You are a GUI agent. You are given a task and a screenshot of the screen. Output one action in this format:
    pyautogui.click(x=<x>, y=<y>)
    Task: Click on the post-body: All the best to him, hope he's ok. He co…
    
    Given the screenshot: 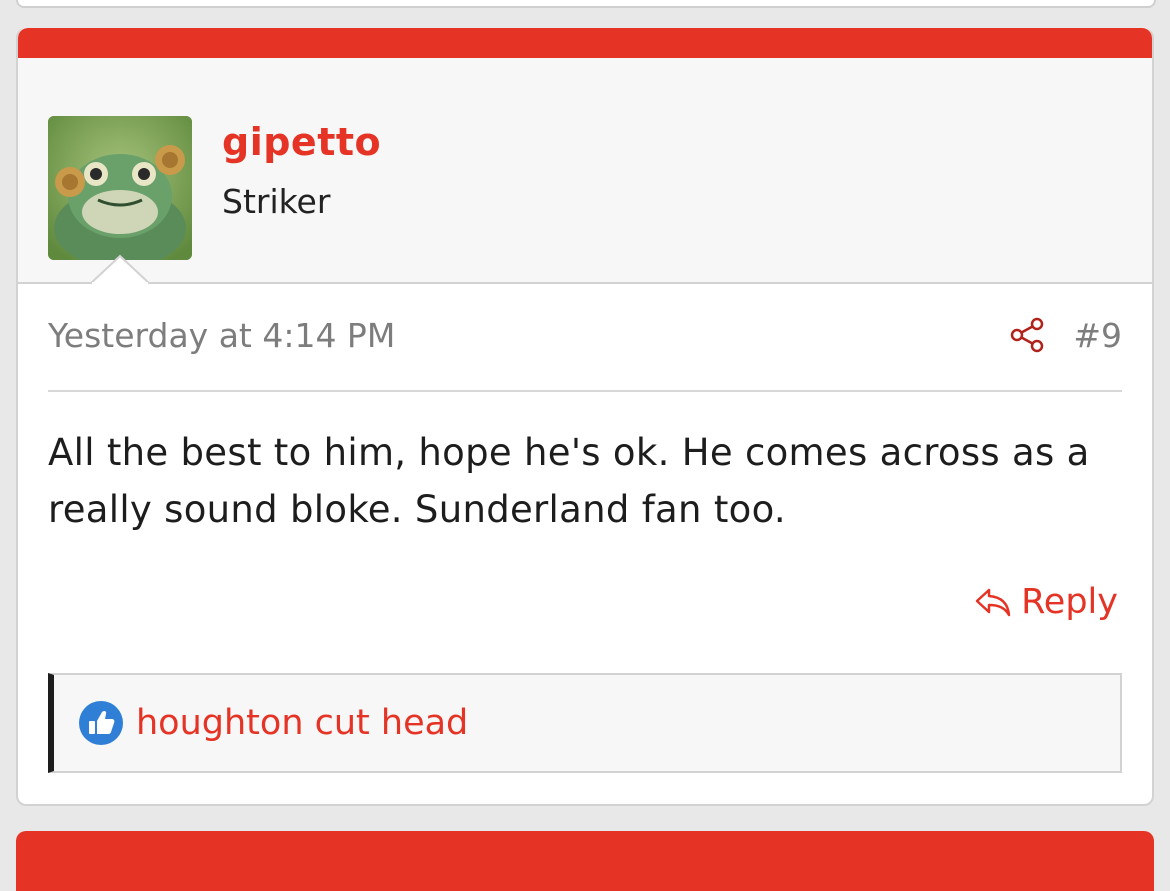 What is the action you would take?
    pyautogui.click(x=583, y=481)
    